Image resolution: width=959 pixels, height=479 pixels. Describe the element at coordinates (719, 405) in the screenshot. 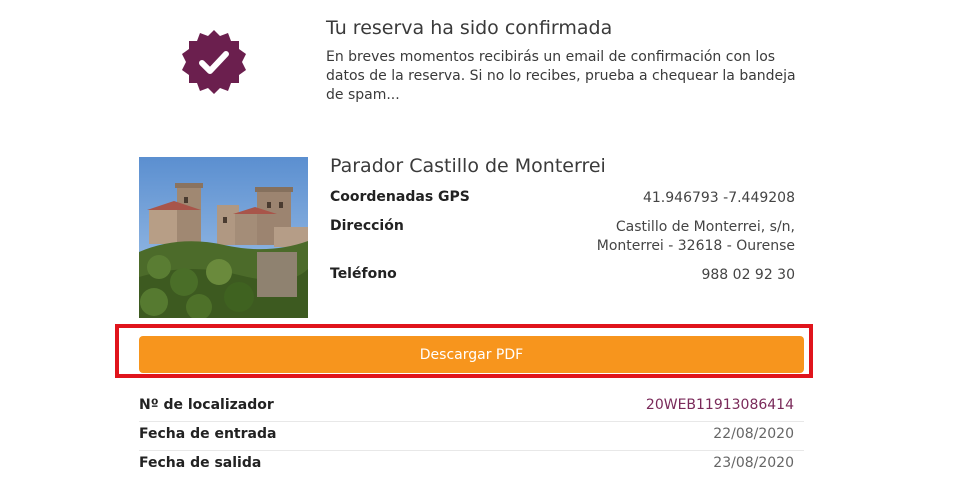

I see `locator-value: 20WEB11913086414` at that location.